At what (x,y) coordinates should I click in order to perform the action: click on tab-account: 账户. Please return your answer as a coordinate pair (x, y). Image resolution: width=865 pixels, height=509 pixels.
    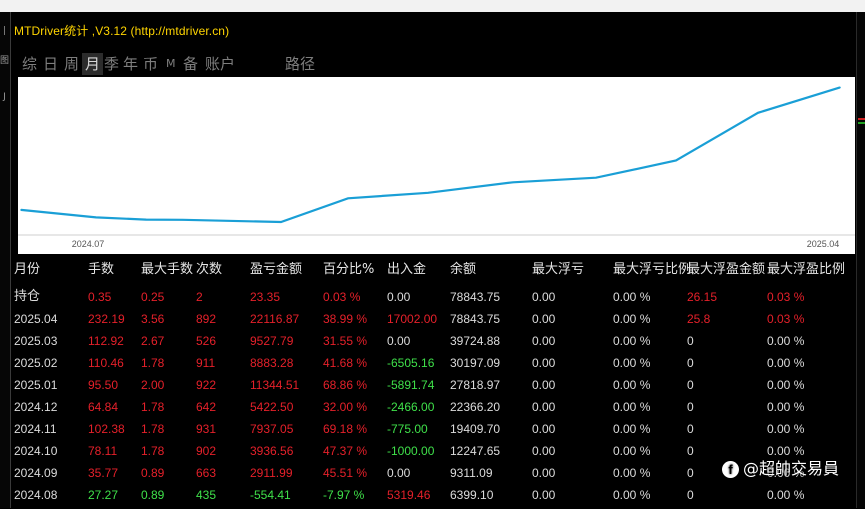
    Looking at the image, I should click on (220, 64).